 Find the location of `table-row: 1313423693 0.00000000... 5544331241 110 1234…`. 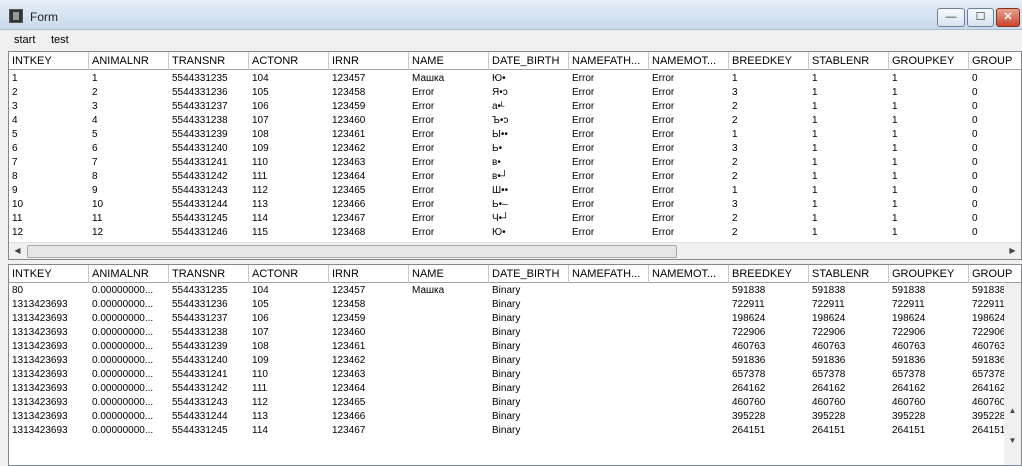

table-row: 1313423693 0.00000000... 5544331241 110 1234… is located at coordinates (515, 375).